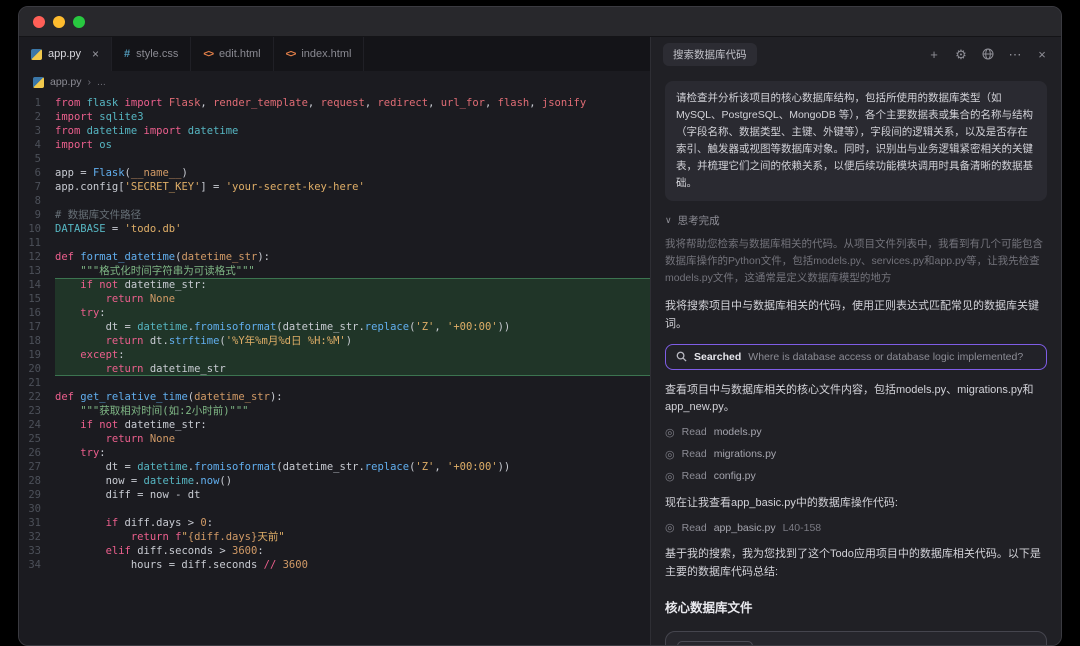 The width and height of the screenshot is (1080, 646). I want to click on close-icon: ×, so click(1042, 54).